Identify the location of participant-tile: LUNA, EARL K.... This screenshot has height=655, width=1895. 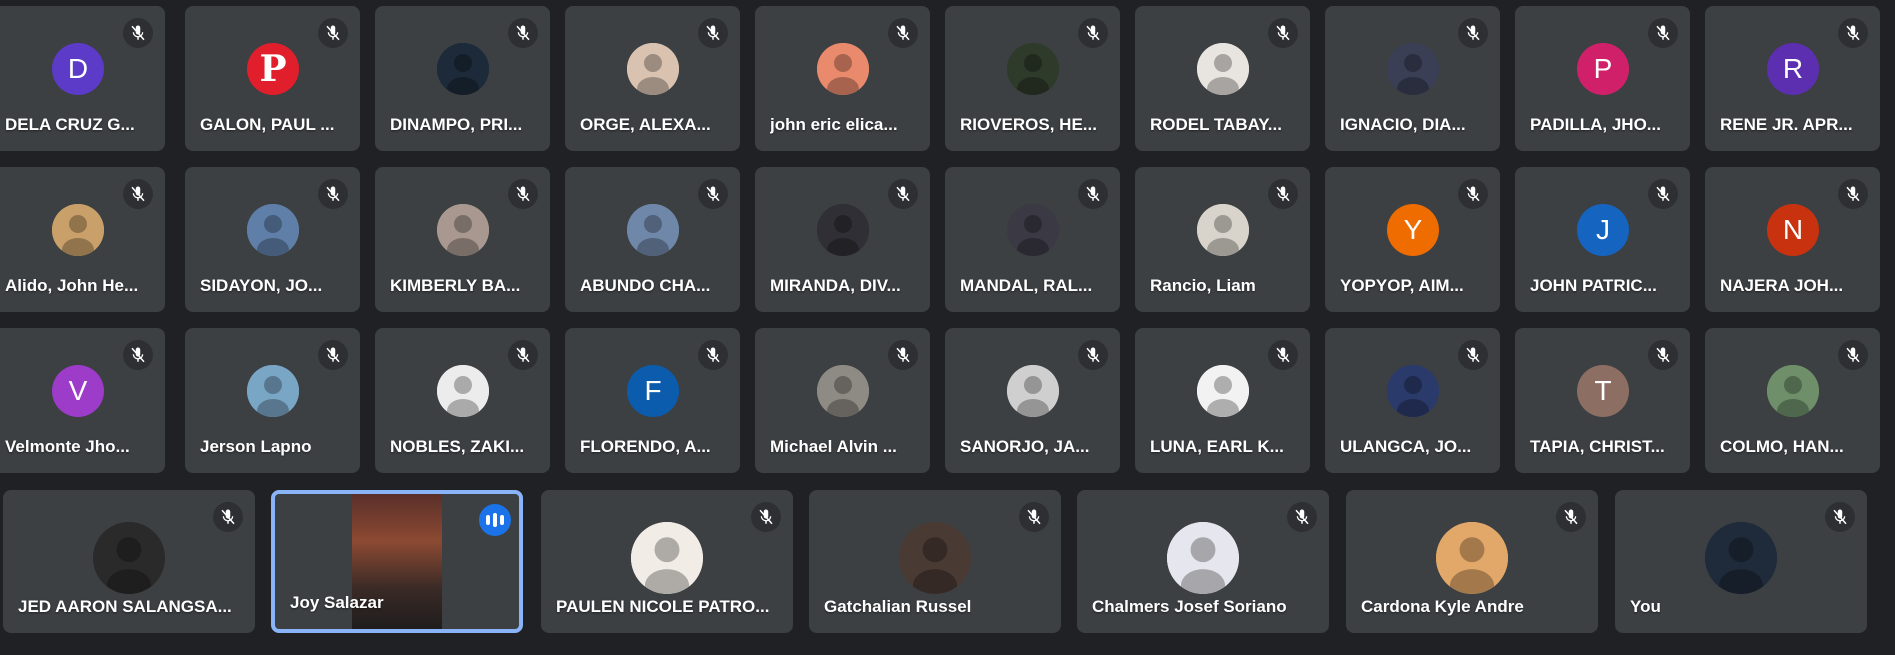
(1222, 400).